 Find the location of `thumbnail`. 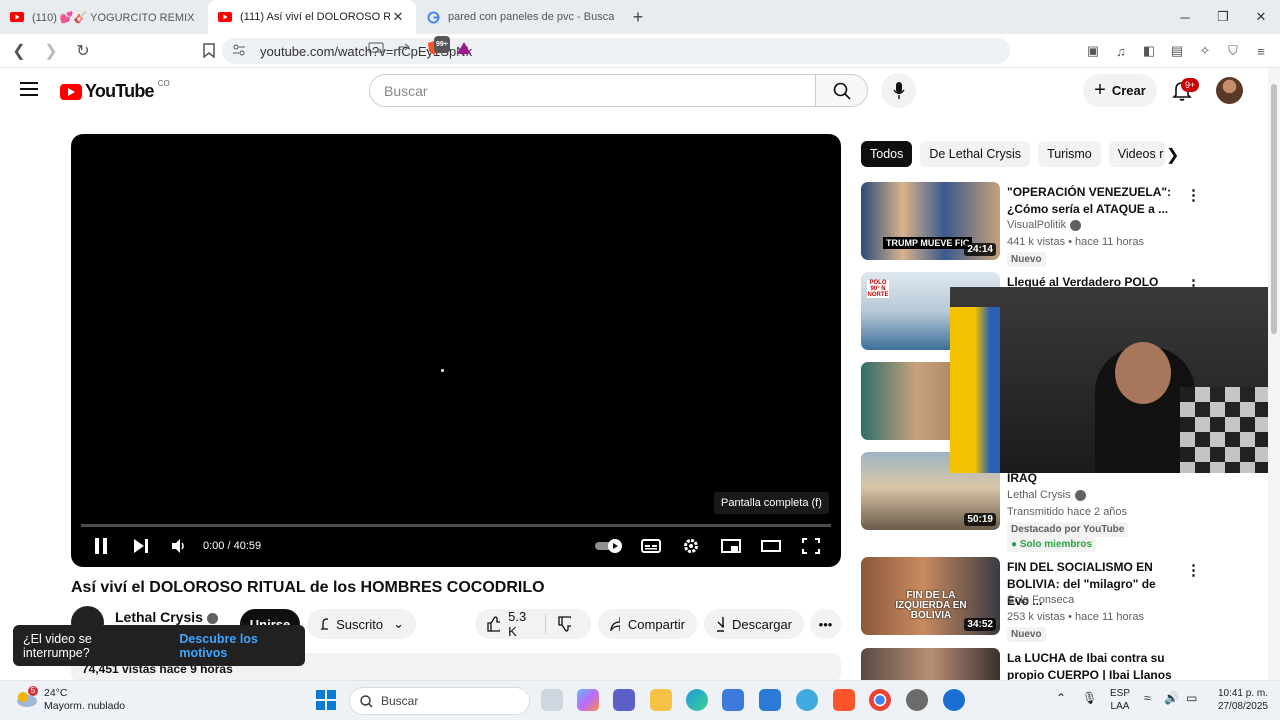

thumbnail is located at coordinates (930, 664).